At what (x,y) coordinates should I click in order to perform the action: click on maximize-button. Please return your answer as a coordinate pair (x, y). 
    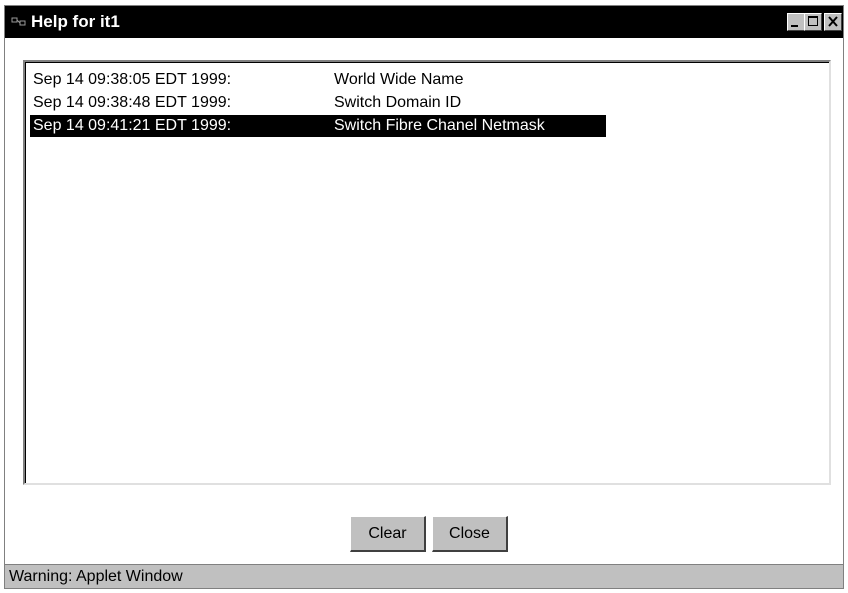
    Looking at the image, I should click on (813, 22).